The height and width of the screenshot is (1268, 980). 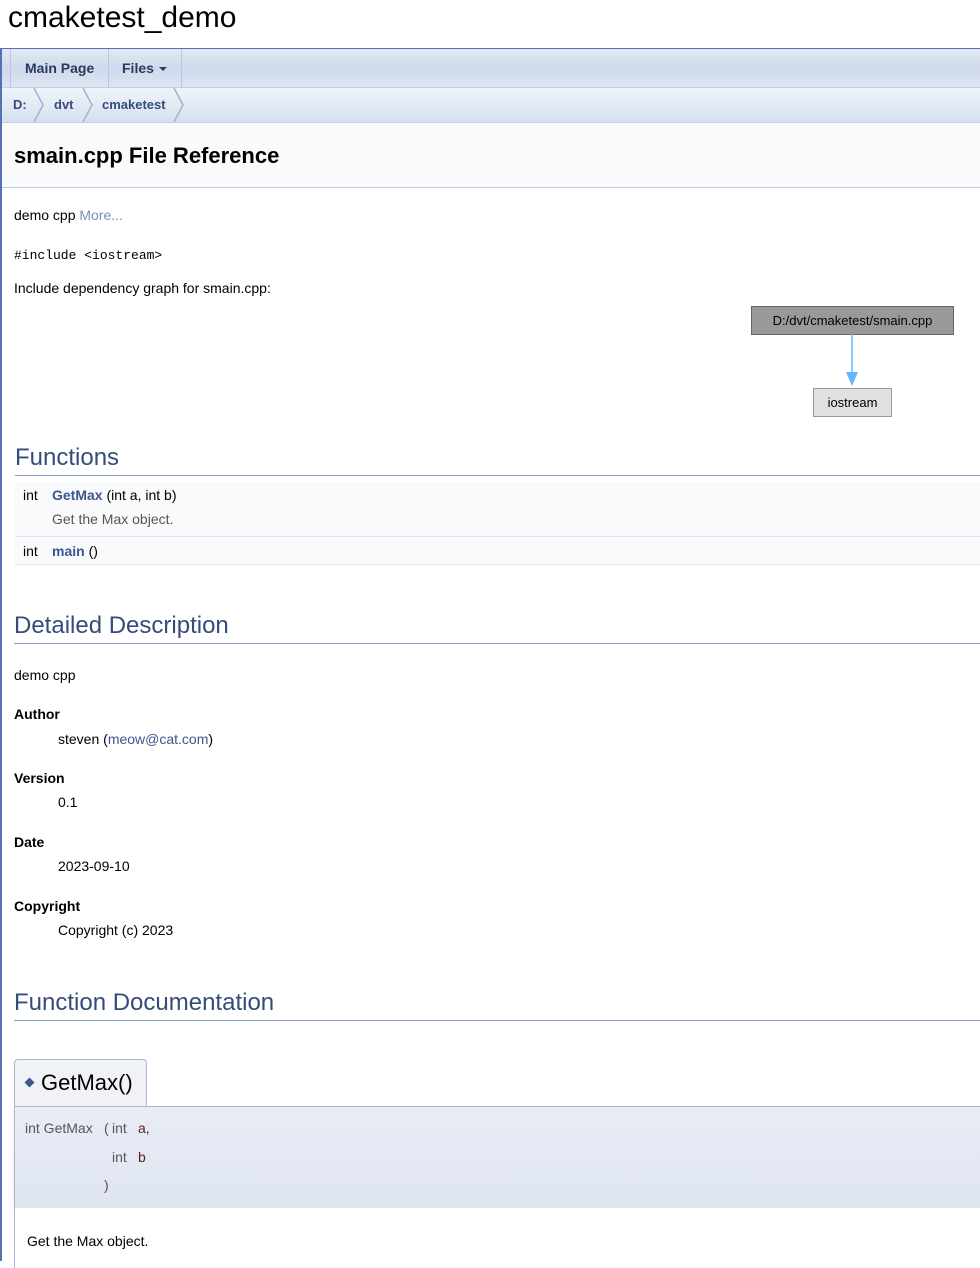 I want to click on tab-main-page: Main Page, so click(x=60, y=68).